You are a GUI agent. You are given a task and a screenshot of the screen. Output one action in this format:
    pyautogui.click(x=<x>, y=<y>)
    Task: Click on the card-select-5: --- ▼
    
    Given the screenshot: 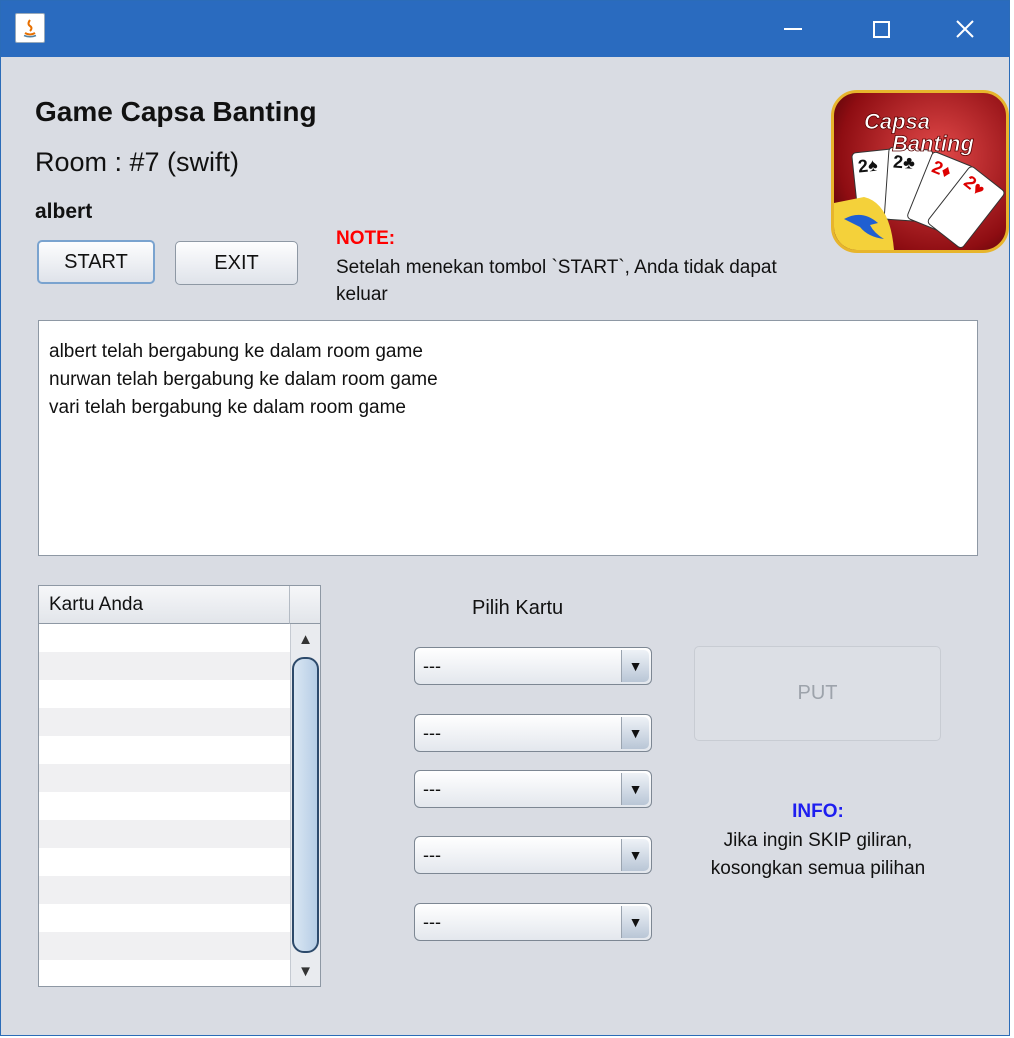 What is the action you would take?
    pyautogui.click(x=533, y=922)
    